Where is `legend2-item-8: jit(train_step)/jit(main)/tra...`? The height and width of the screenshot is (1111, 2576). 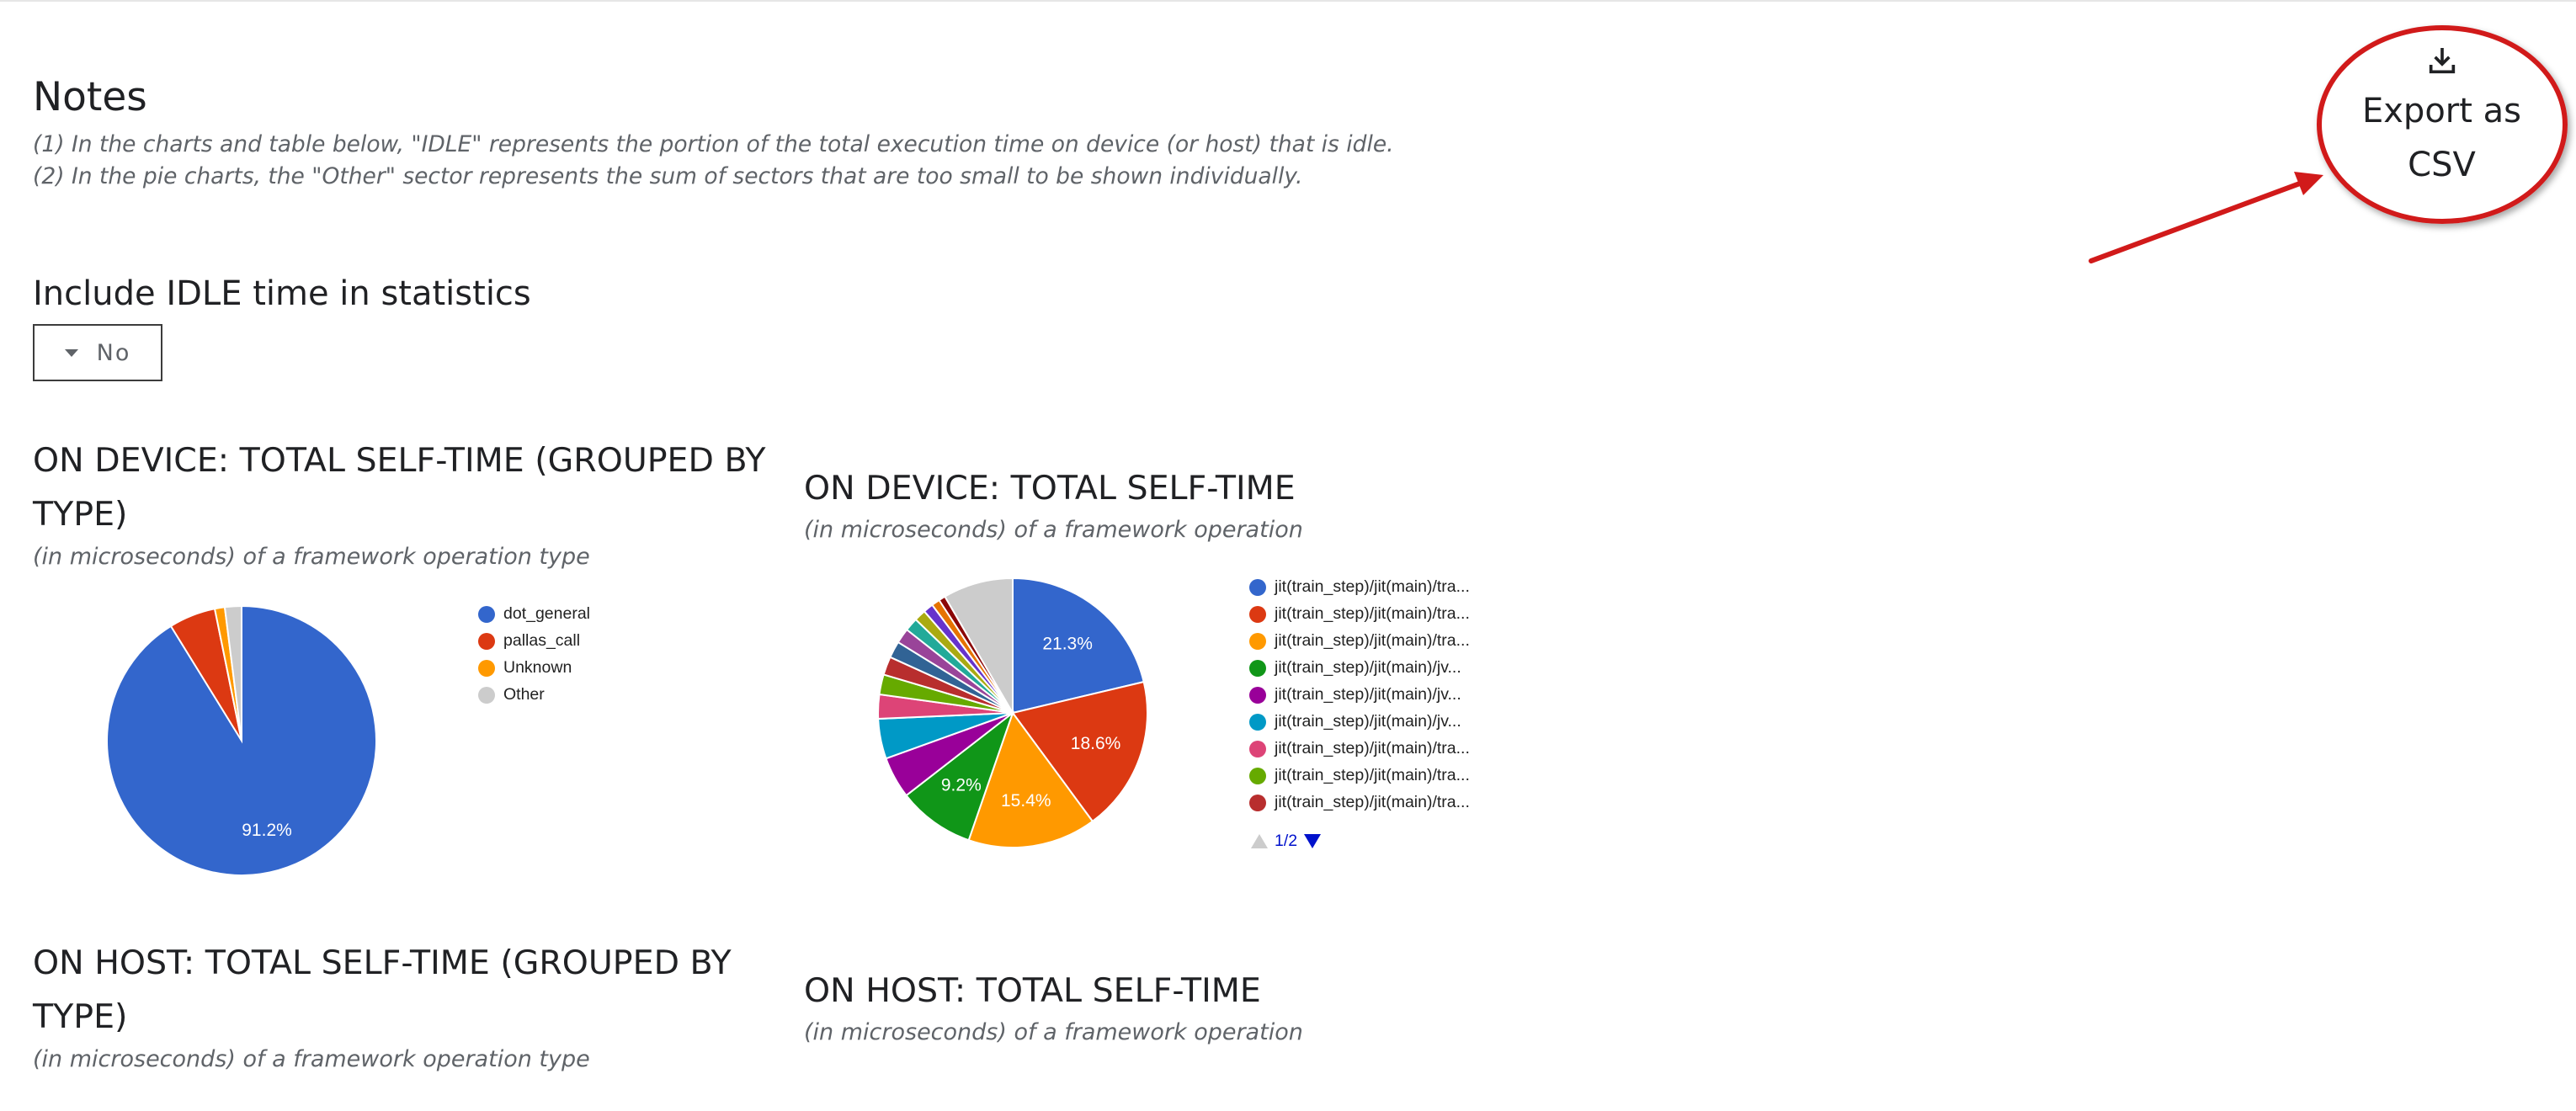 legend2-item-8: jit(train_step)/jit(main)/tra... is located at coordinates (1360, 802).